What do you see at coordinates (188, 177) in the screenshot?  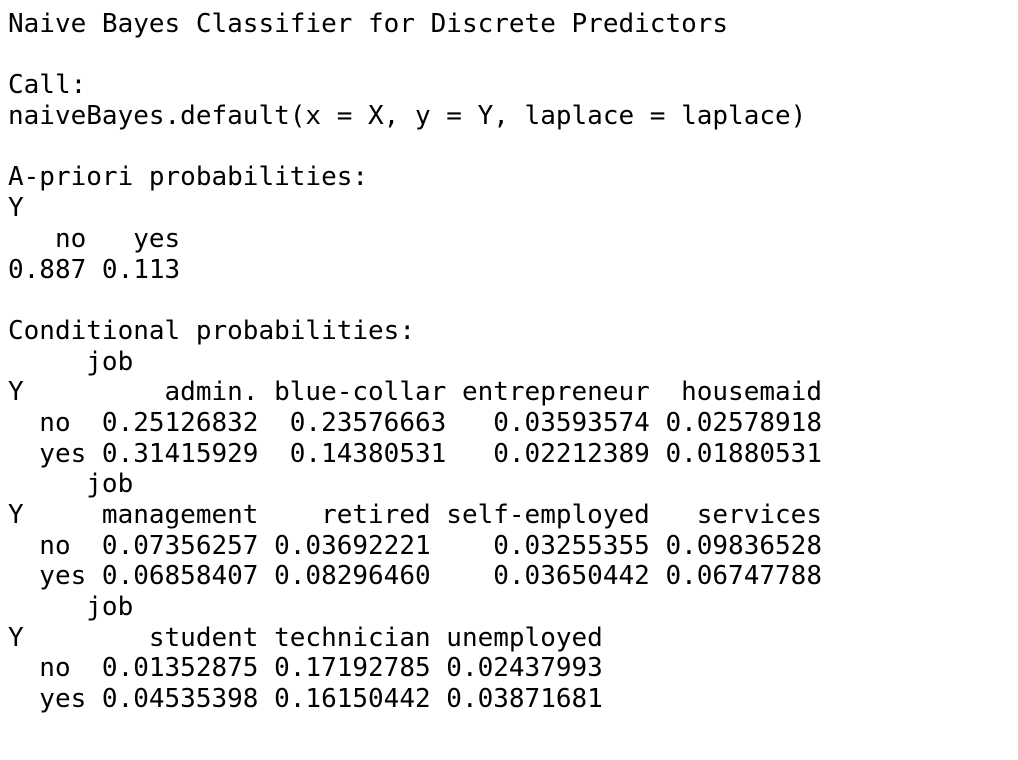 I see `console-line: A-priori probabilities:` at bounding box center [188, 177].